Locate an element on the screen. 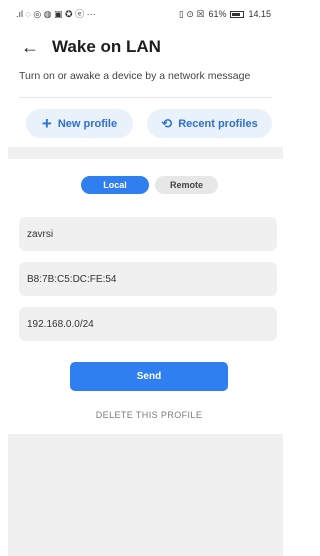  recent-profiles-button: ⟲ Recent profiles is located at coordinates (209, 123).